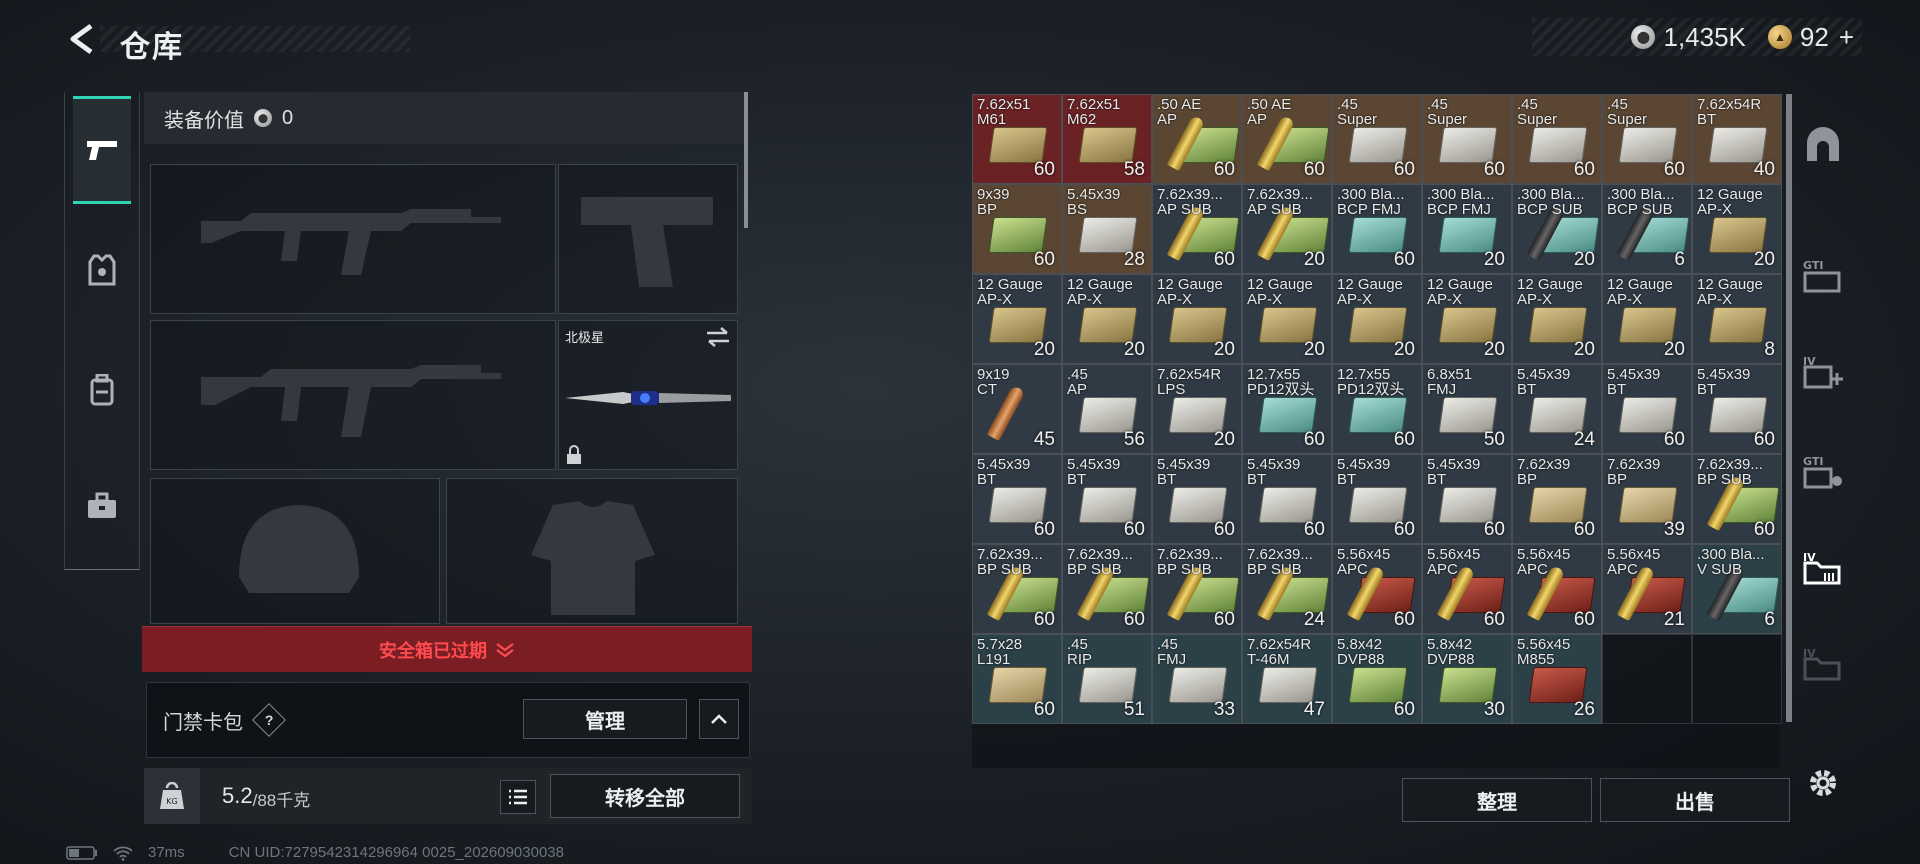  What do you see at coordinates (1017, 679) in the screenshot?
I see `inventory-item: 5.7x28 L191 60` at bounding box center [1017, 679].